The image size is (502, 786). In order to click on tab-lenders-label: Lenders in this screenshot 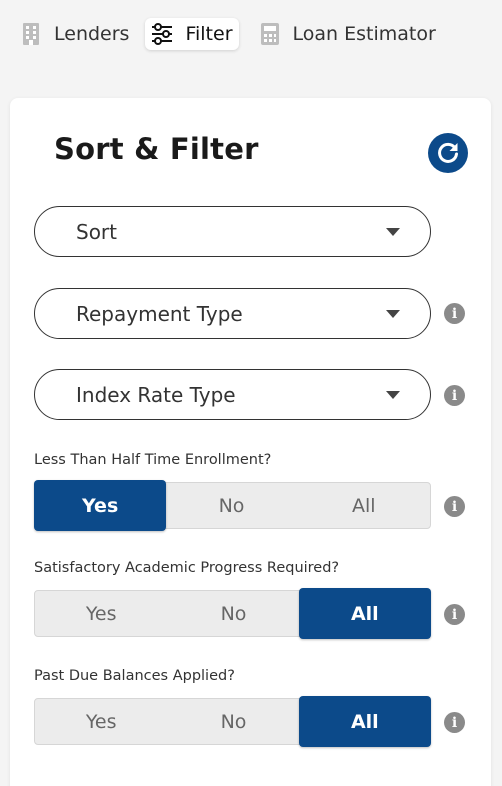, I will do `click(92, 34)`.